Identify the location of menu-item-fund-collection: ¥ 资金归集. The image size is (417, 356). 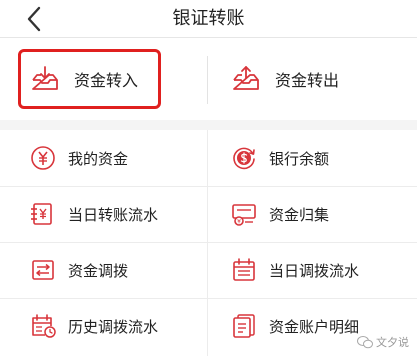
(312, 214).